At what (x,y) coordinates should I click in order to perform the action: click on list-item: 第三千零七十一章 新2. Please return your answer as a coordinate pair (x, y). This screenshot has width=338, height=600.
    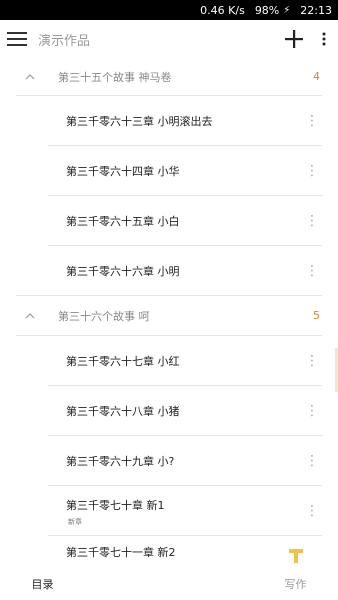
    Looking at the image, I should click on (185, 552).